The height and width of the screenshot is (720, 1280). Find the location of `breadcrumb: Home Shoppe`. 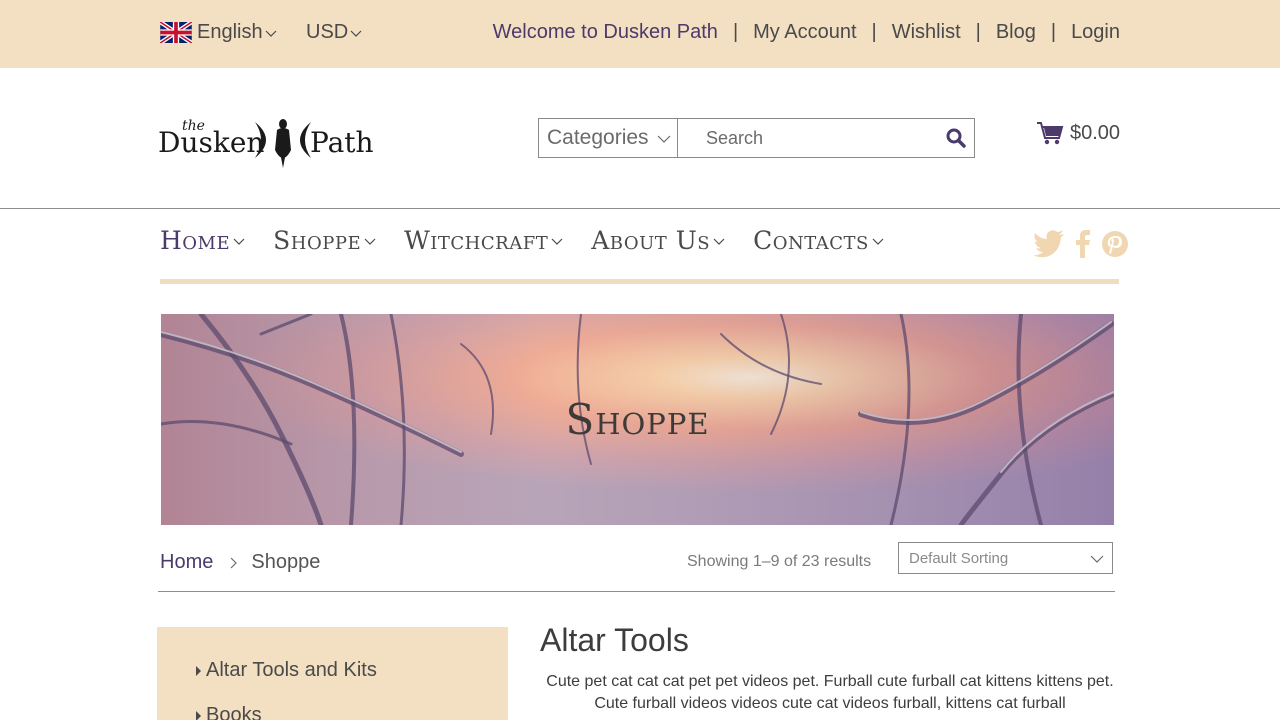

breadcrumb: Home Shoppe is located at coordinates (240, 562).